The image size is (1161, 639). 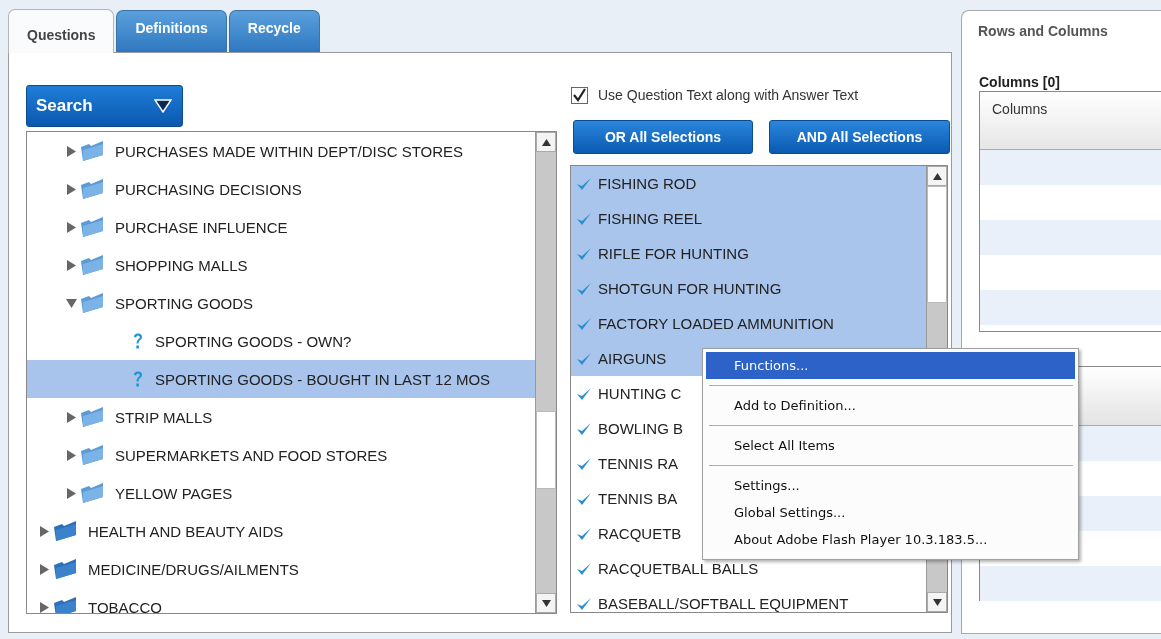 What do you see at coordinates (174, 493) in the screenshot?
I see `tree-item-label: YELLOW PAGES` at bounding box center [174, 493].